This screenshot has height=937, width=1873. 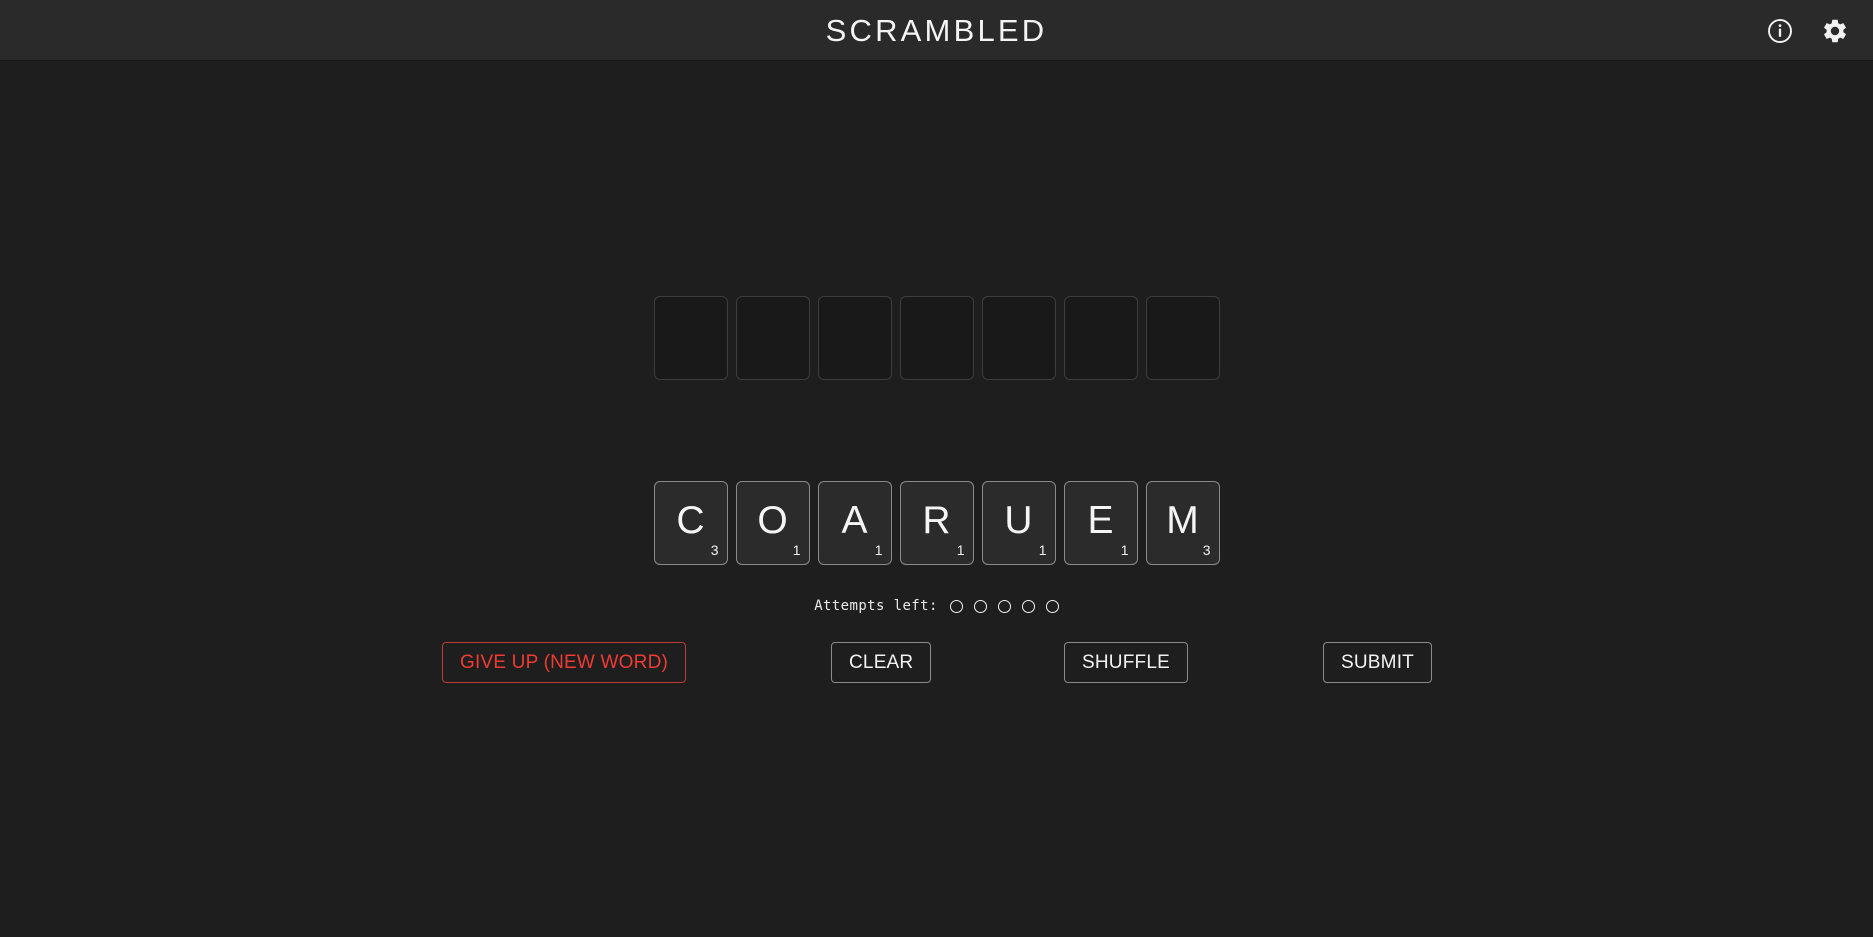 I want to click on header-actions, so click(x=1807, y=30).